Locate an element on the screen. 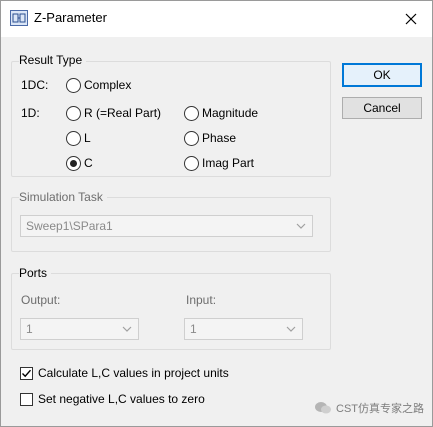 This screenshot has height=427, width=433. row-1dc-label: 1DC: is located at coordinates (35, 85).